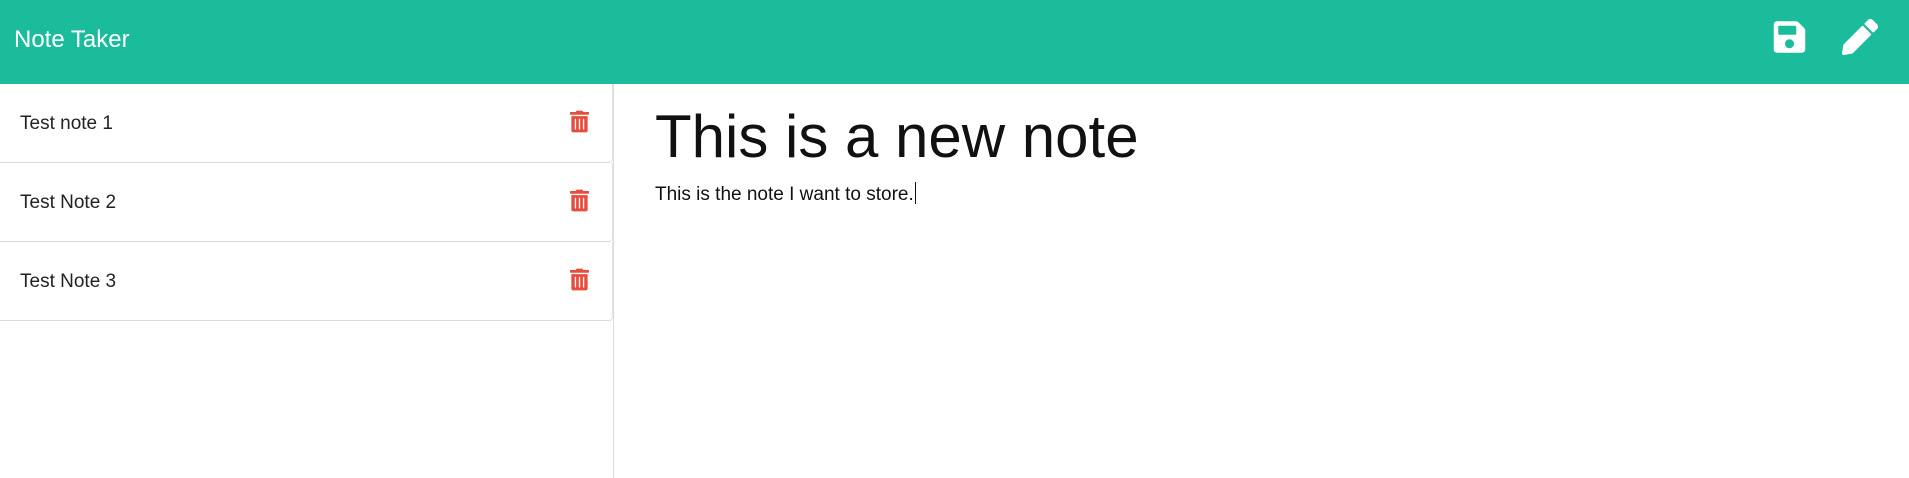  I want to click on app-title: Note Taker, so click(72, 42).